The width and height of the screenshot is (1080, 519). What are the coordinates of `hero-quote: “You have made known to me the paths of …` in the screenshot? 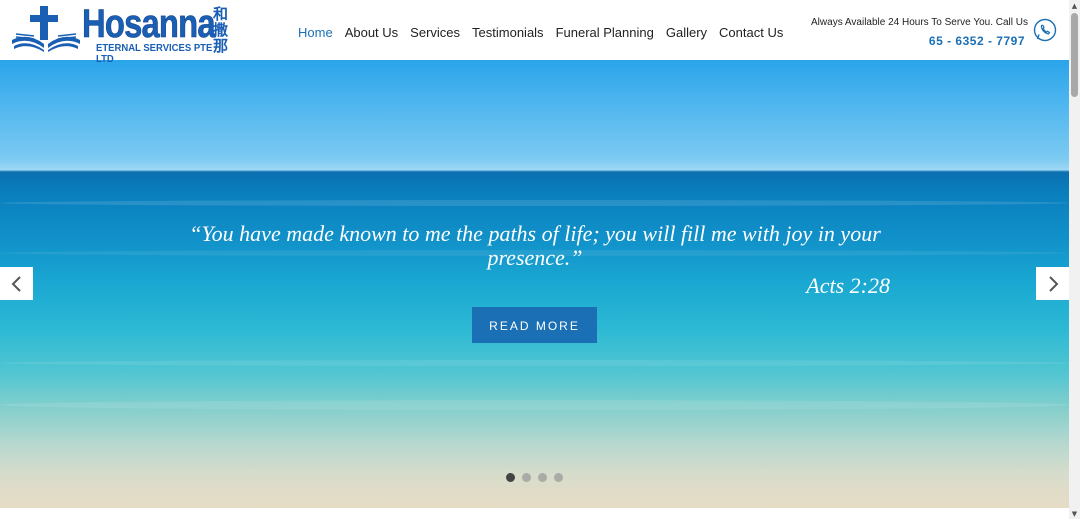 It's located at (535, 245).